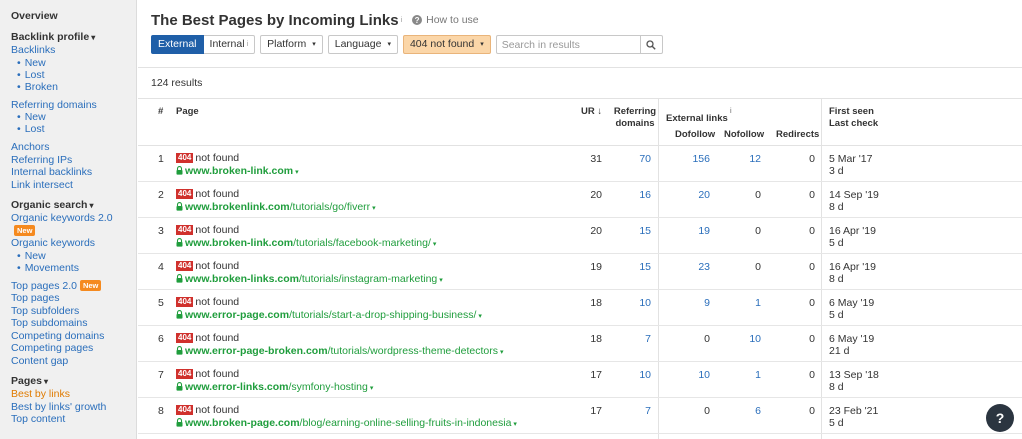 The width and height of the screenshot is (1022, 439). Describe the element at coordinates (73, 63) in the screenshot. I see `sidebar-item-backlinks-new: New` at that location.